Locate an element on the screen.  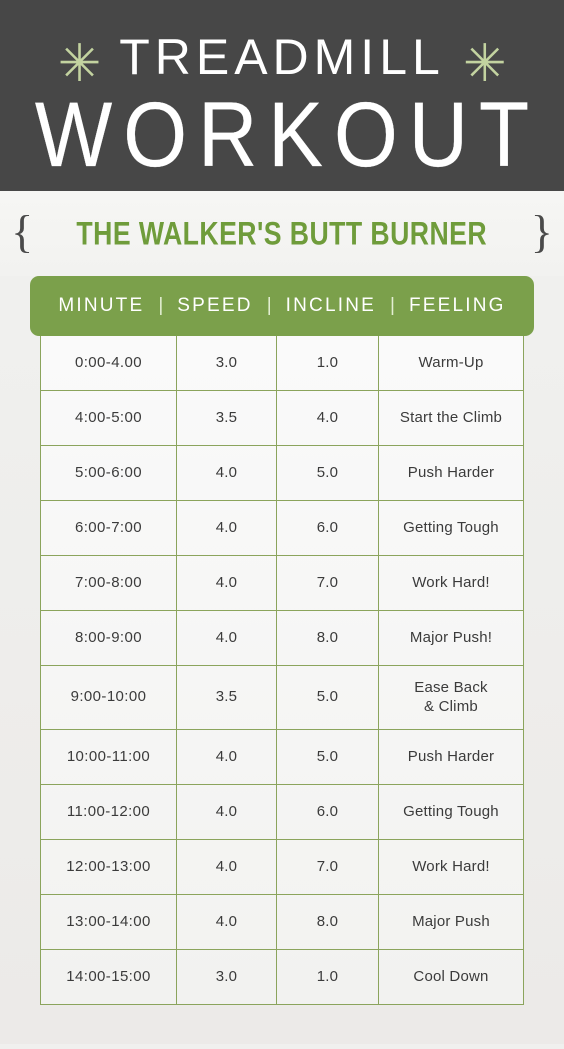
cell-minute: 4:00-5:00 is located at coordinates (108, 417).